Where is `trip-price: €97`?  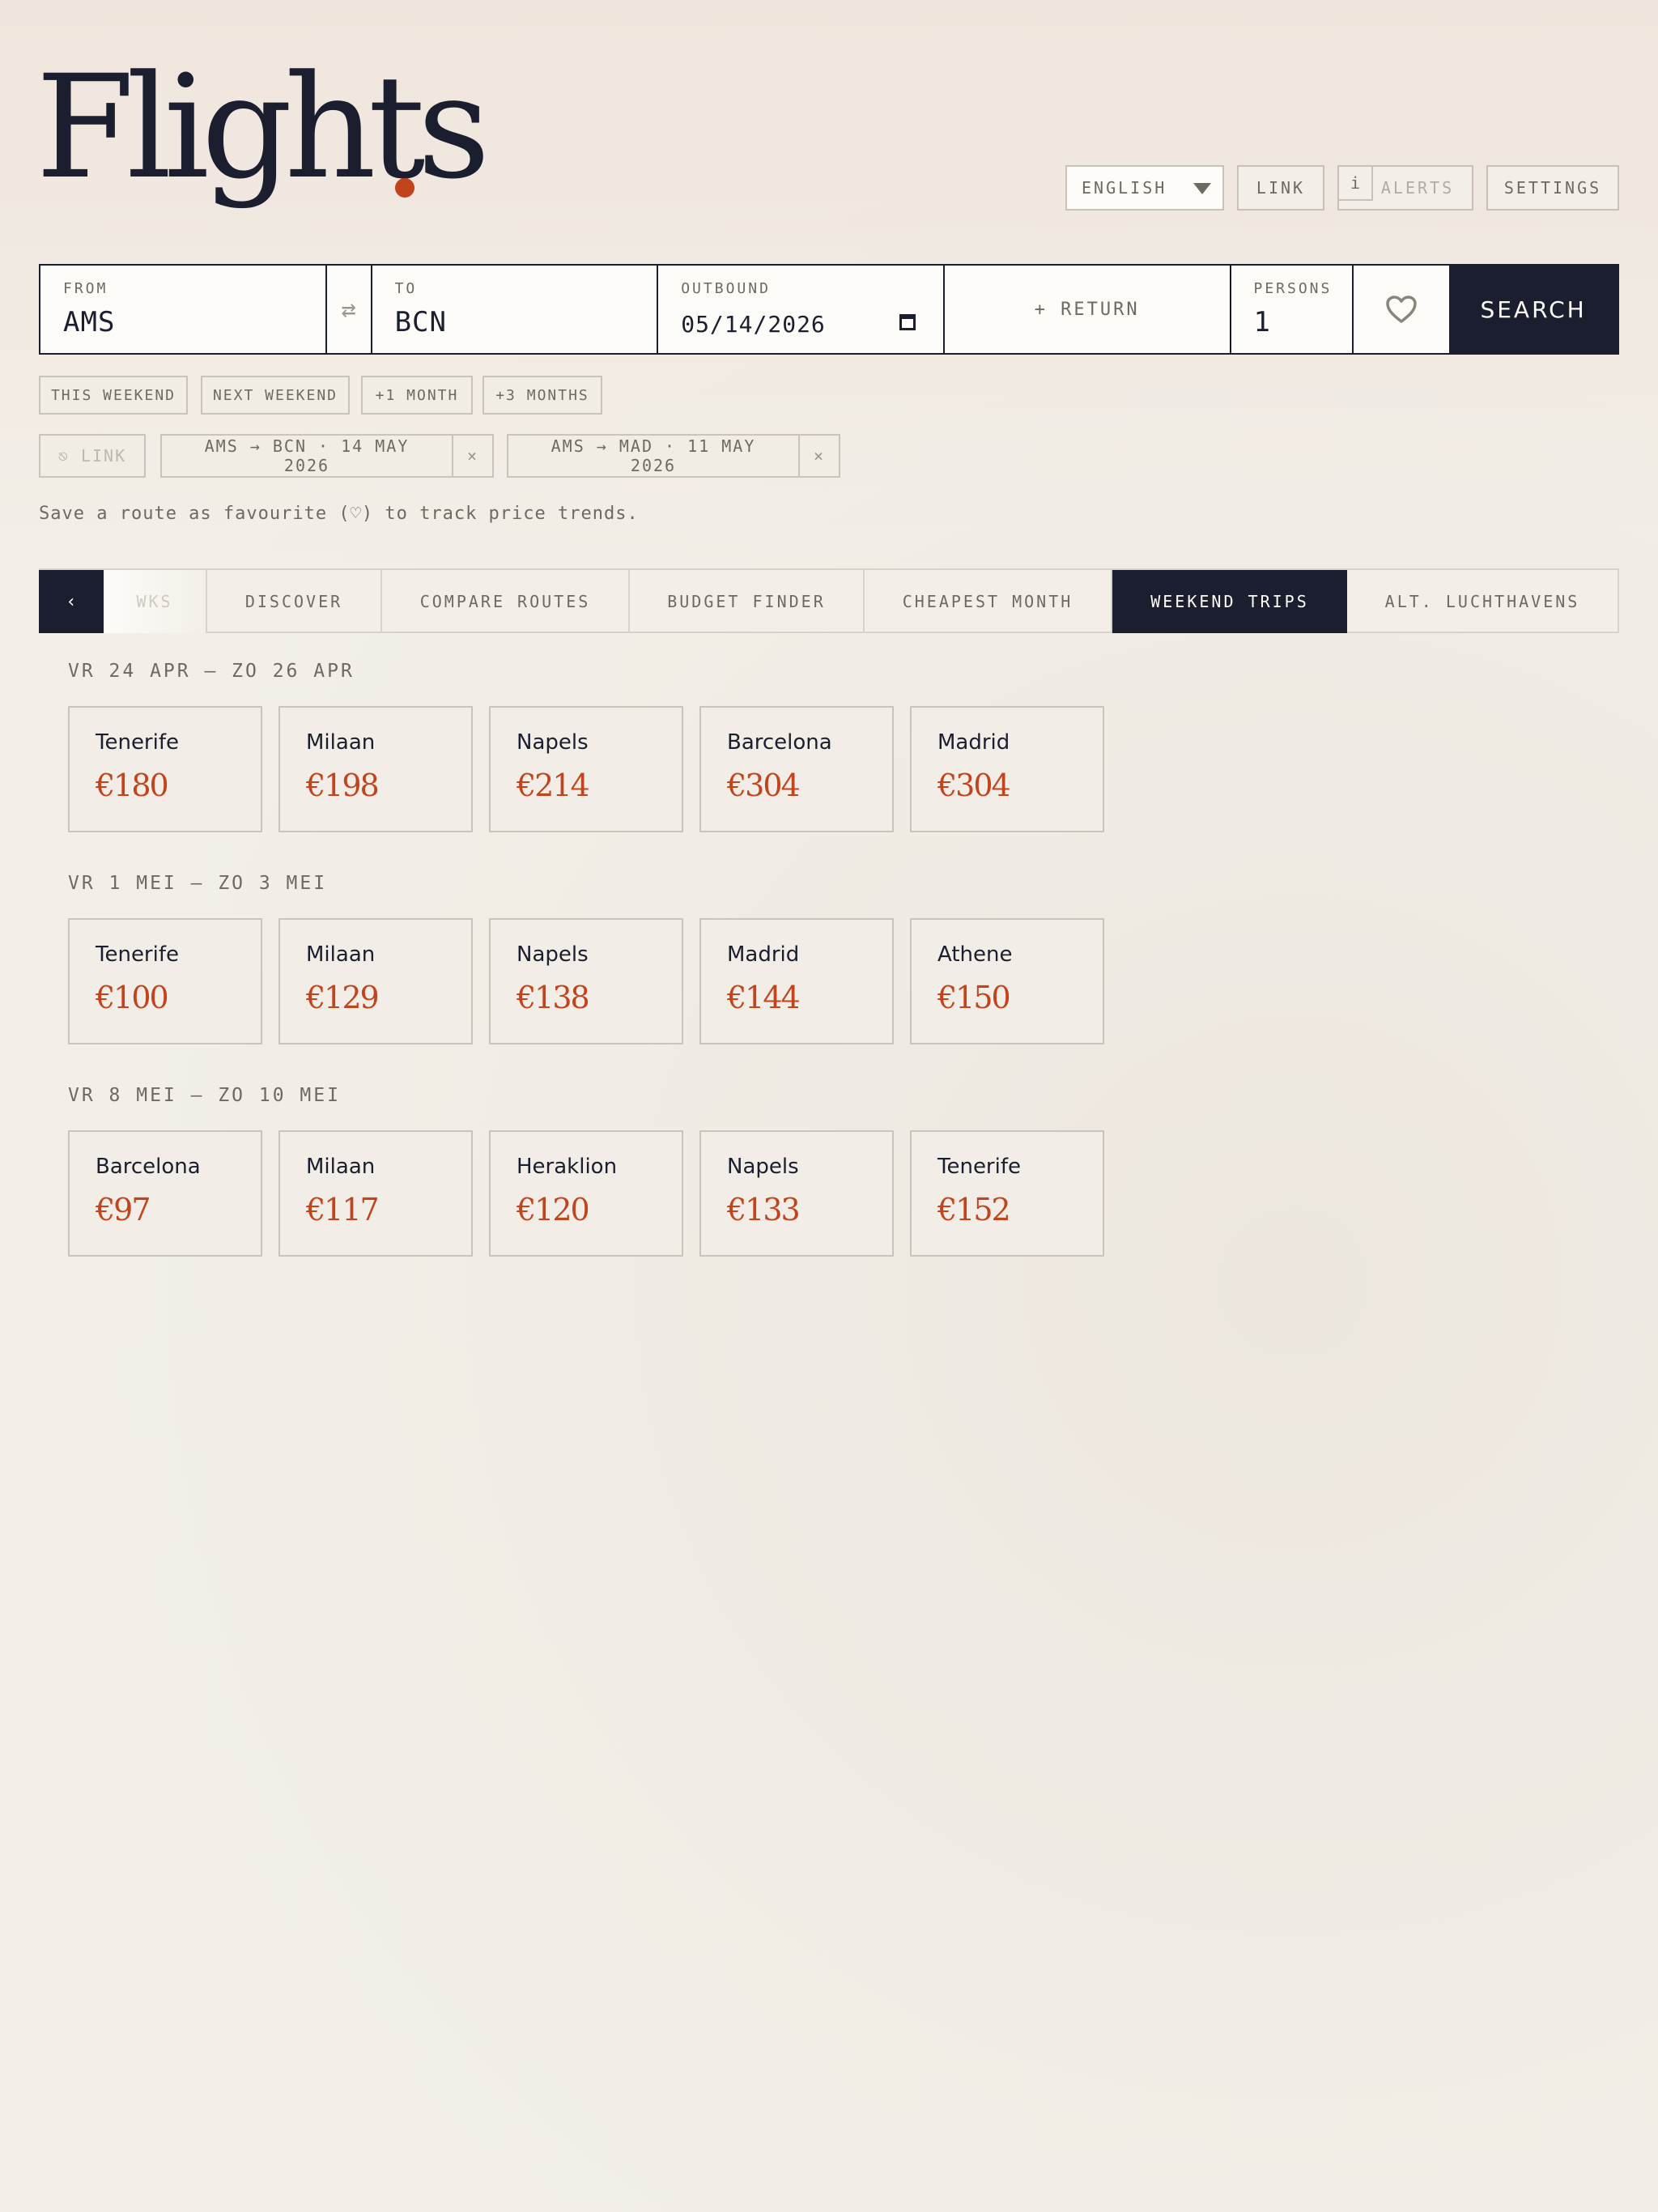 trip-price: €97 is located at coordinates (123, 1210).